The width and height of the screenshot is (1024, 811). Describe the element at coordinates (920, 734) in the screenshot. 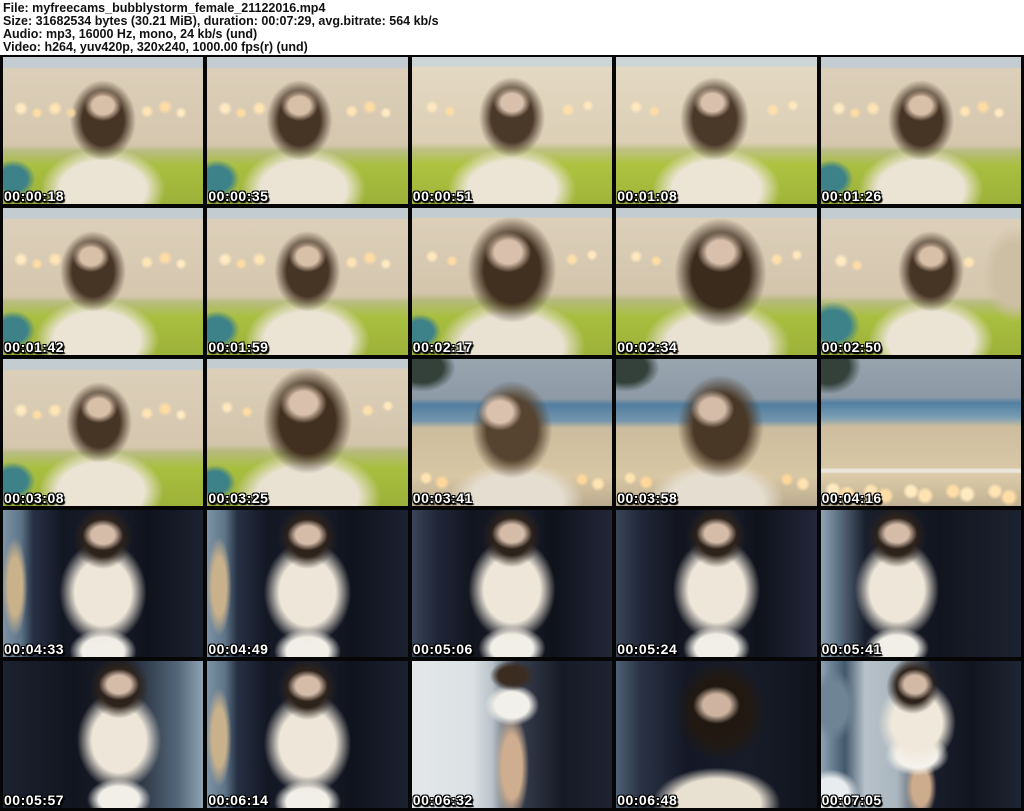

I see `thumbnail: 00:07:05` at that location.